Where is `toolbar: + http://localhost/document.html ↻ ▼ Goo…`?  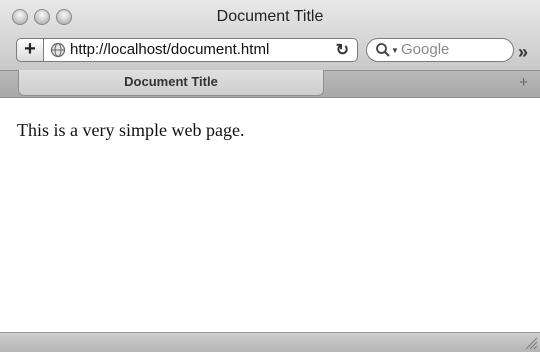 toolbar: + http://localhost/document.html ↻ ▼ Goo… is located at coordinates (270, 51).